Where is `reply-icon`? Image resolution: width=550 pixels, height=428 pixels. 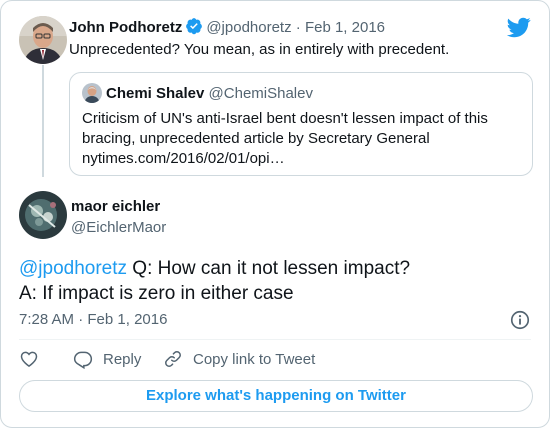 reply-icon is located at coordinates (83, 360).